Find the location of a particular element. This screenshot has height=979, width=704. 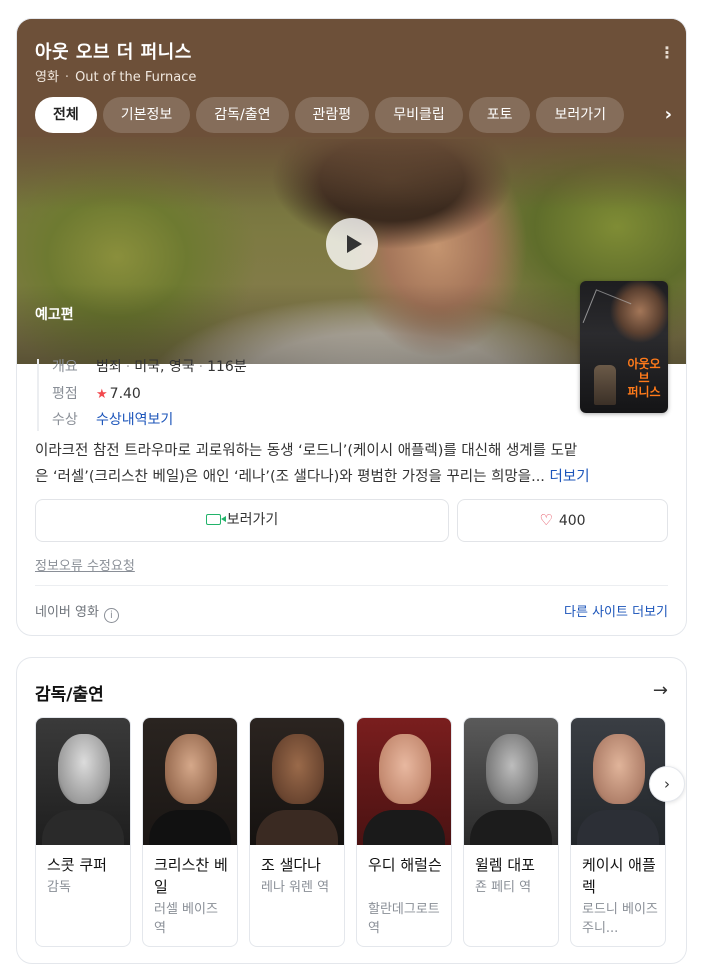

play-icon is located at coordinates (352, 244).